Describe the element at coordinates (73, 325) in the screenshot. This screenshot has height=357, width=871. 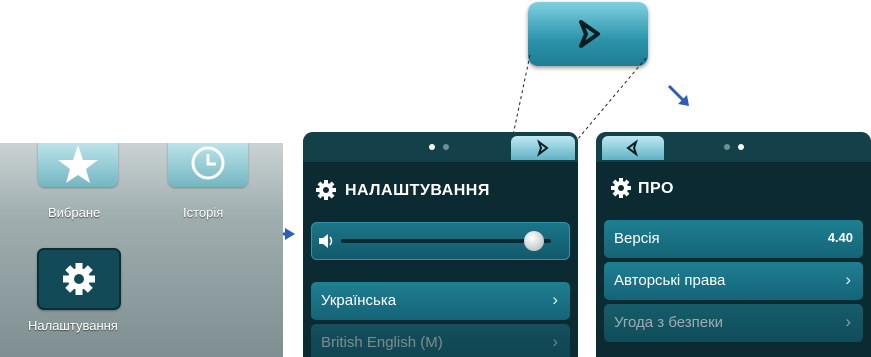
I see `settings-label: Налаштування` at that location.